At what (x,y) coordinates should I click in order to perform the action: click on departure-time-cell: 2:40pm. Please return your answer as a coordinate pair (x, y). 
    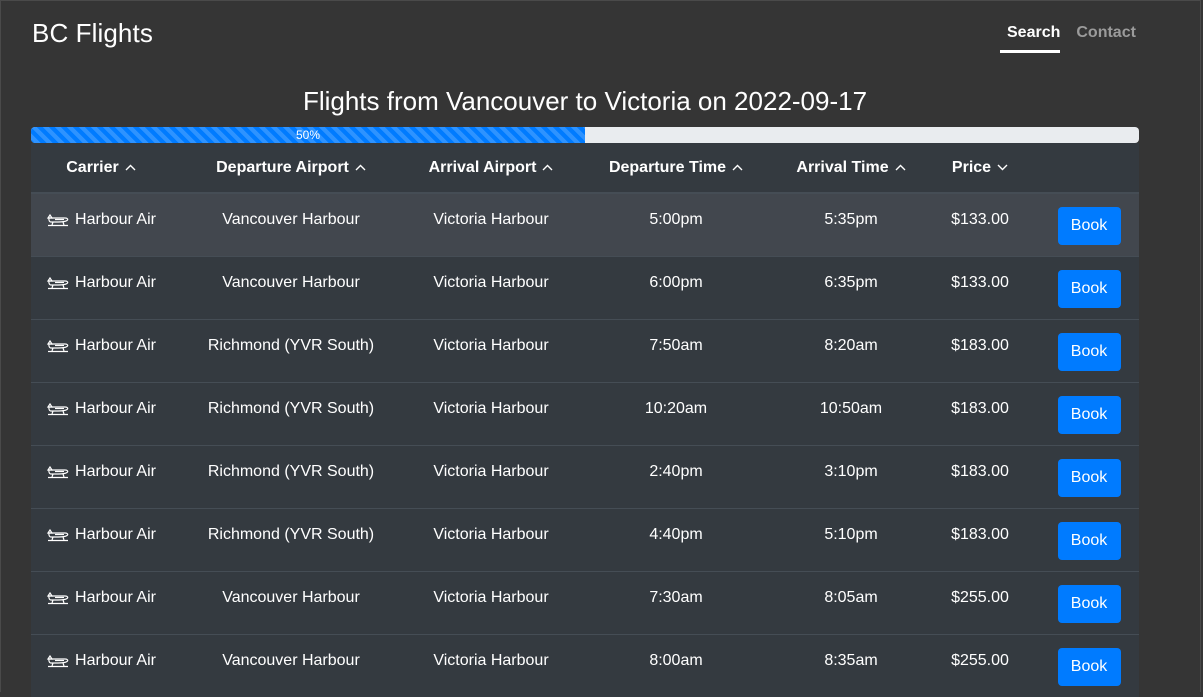
    Looking at the image, I should click on (676, 476).